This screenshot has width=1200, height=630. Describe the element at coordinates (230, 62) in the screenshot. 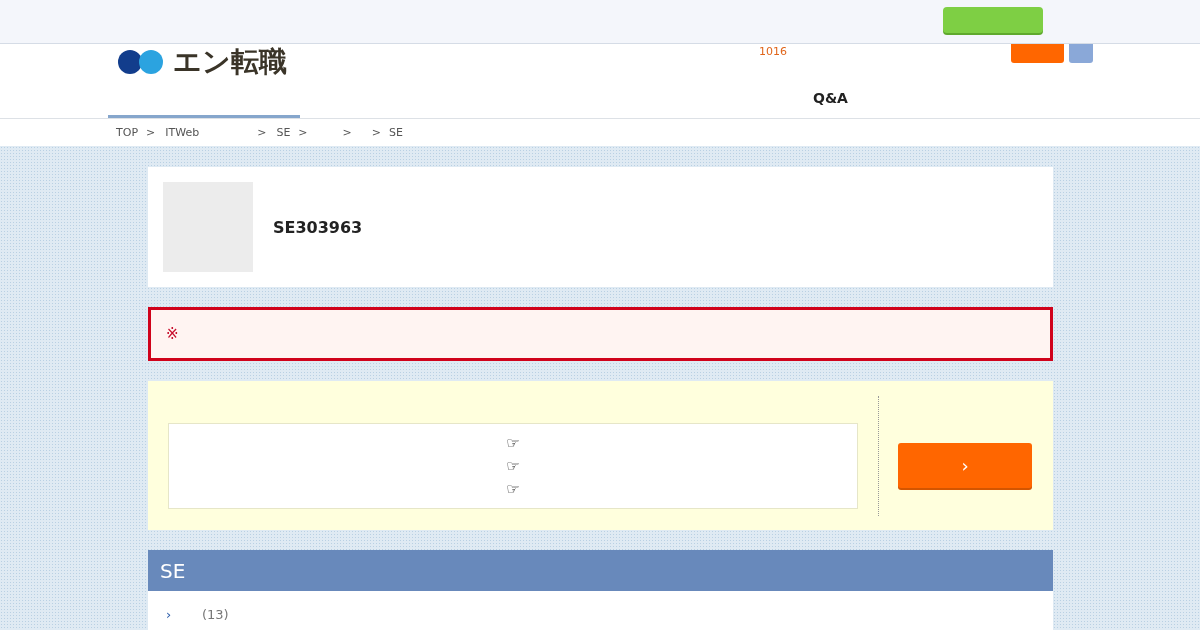

I see `logo-text: エン転職` at that location.